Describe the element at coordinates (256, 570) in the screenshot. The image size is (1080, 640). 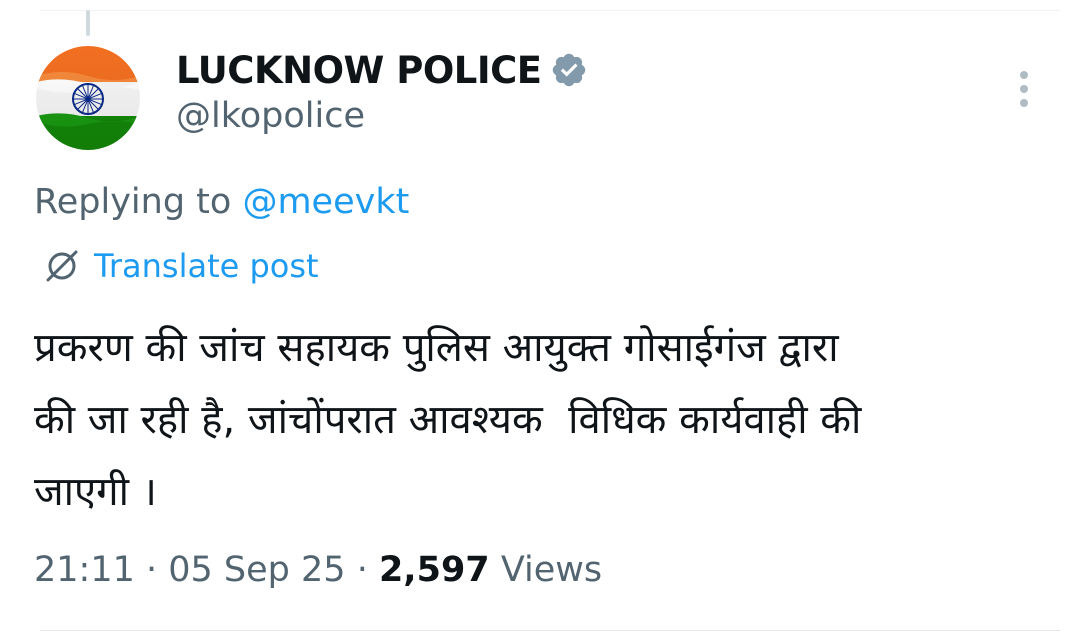
I see `post-date: 05 Sep 25` at that location.